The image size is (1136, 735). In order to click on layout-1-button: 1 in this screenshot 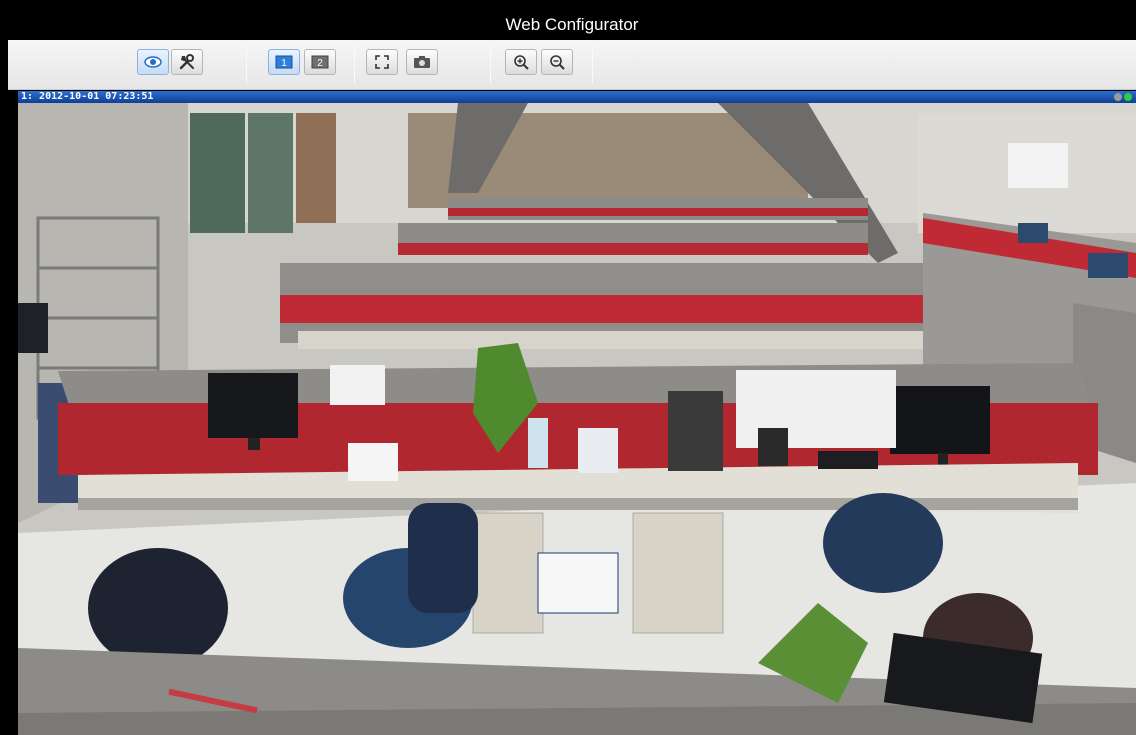, I will do `click(284, 62)`.